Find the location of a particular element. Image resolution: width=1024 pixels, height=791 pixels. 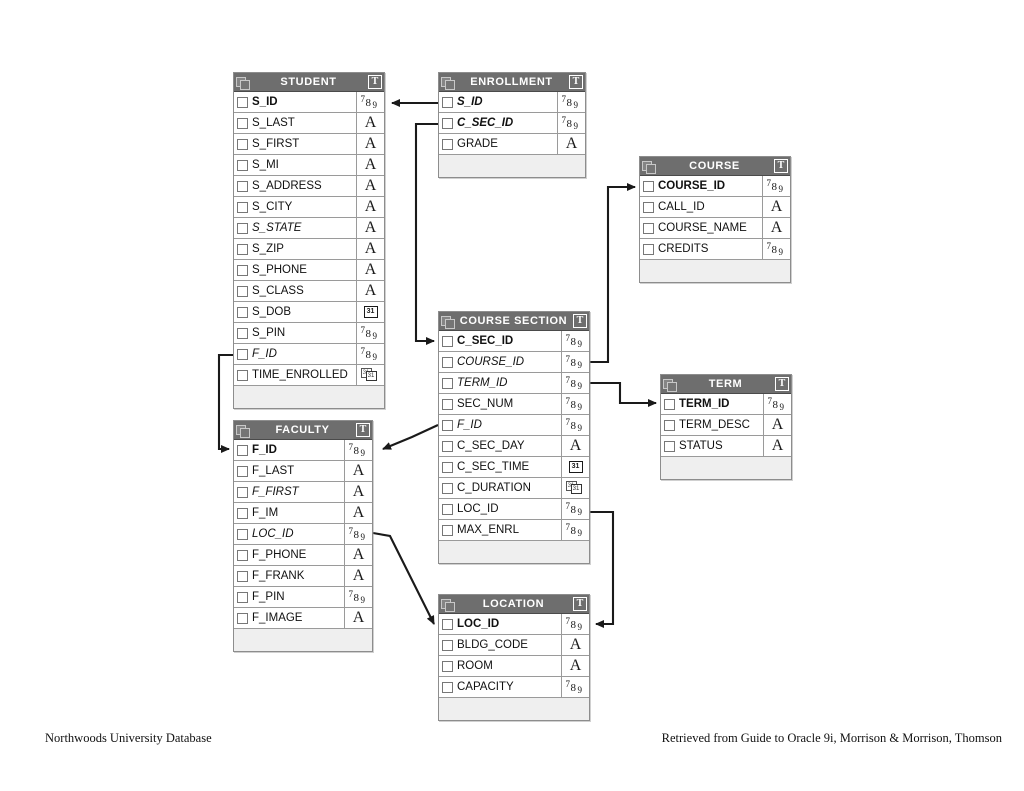

field-row: S_LAST A is located at coordinates (309, 123).